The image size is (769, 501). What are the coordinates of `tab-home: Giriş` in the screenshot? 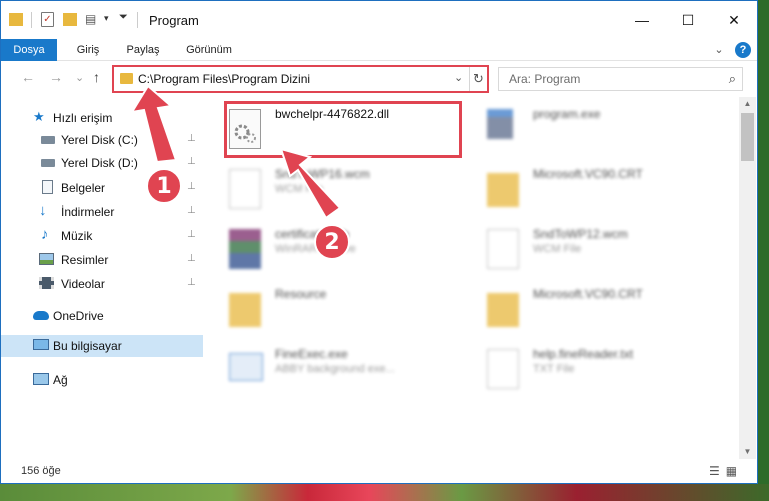 It's located at (88, 50).